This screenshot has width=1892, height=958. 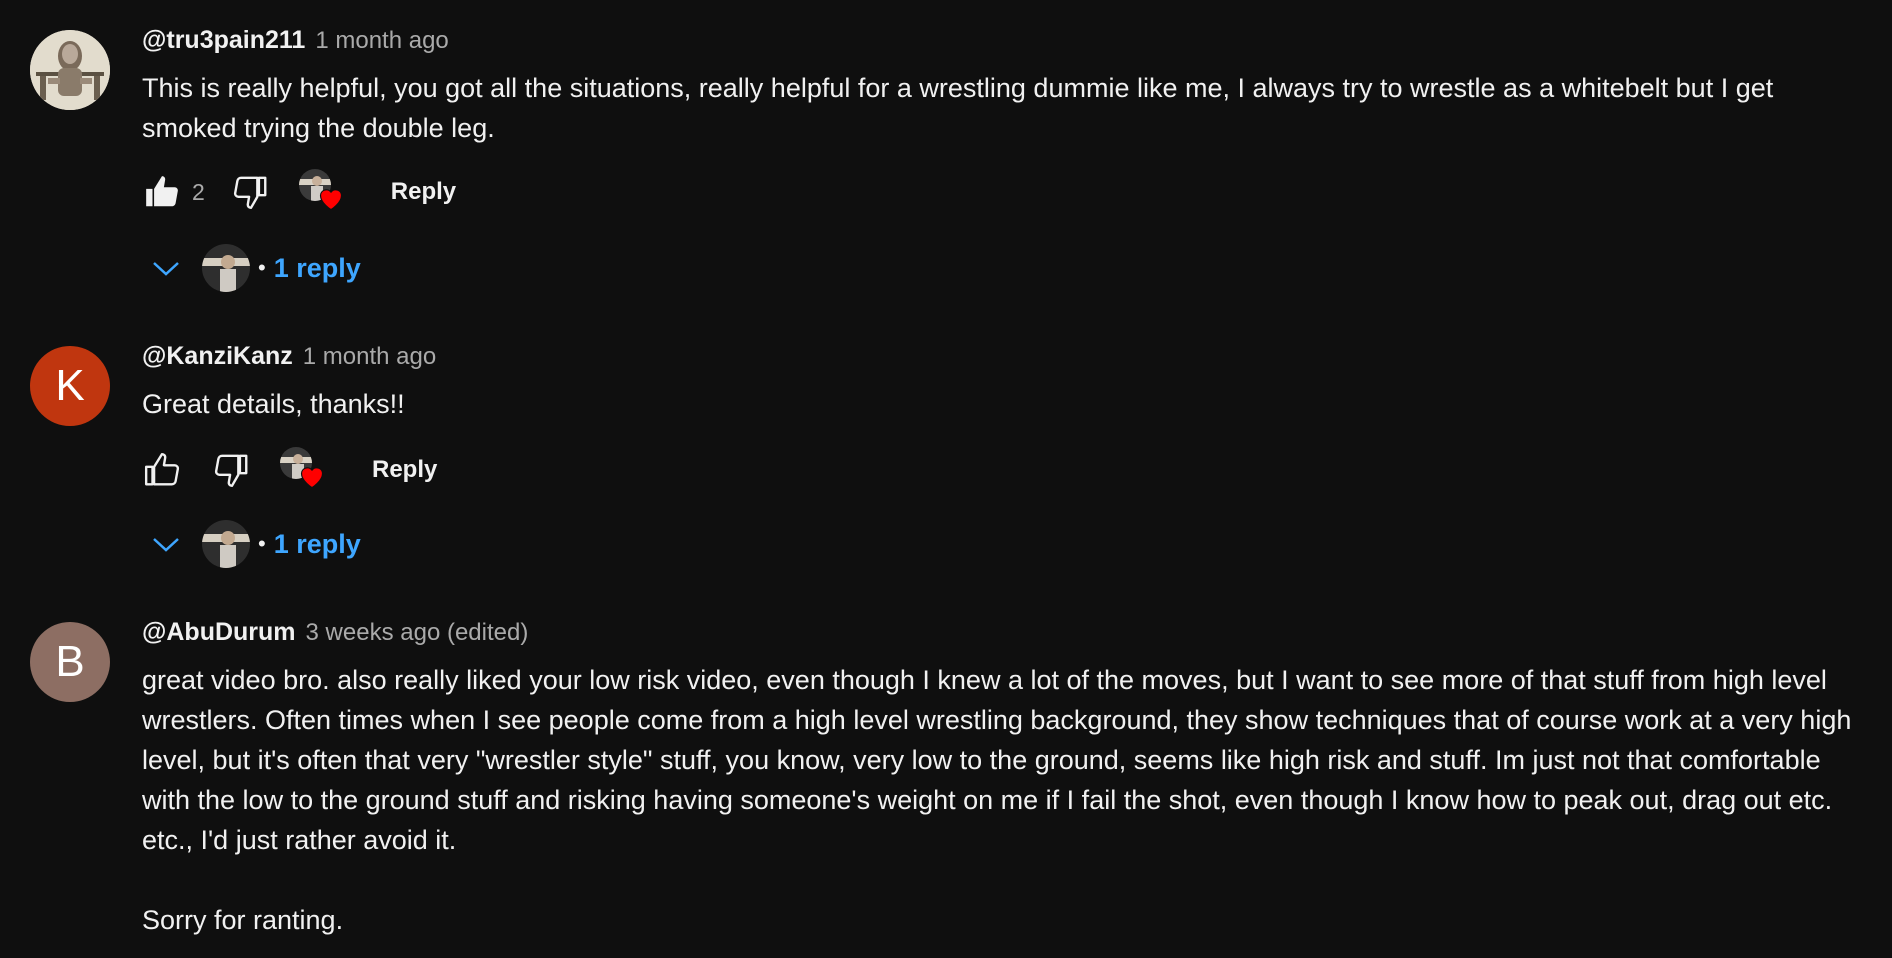 What do you see at coordinates (1002, 360) in the screenshot?
I see `comment-header: @KanziKanz 1 month ago` at bounding box center [1002, 360].